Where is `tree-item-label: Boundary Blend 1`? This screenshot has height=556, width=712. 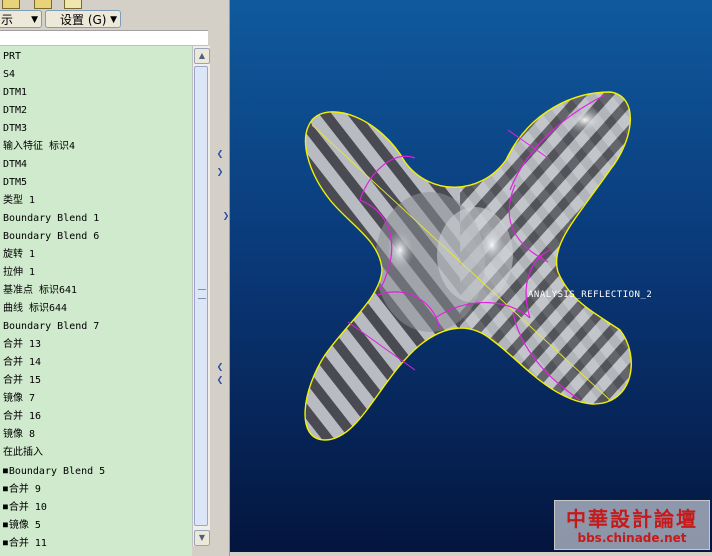 tree-item-label: Boundary Blend 1 is located at coordinates (51, 218).